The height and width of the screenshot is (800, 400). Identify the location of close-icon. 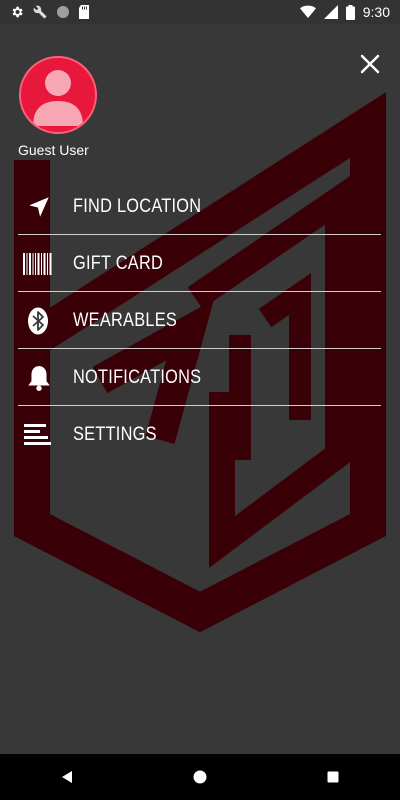
(370, 64).